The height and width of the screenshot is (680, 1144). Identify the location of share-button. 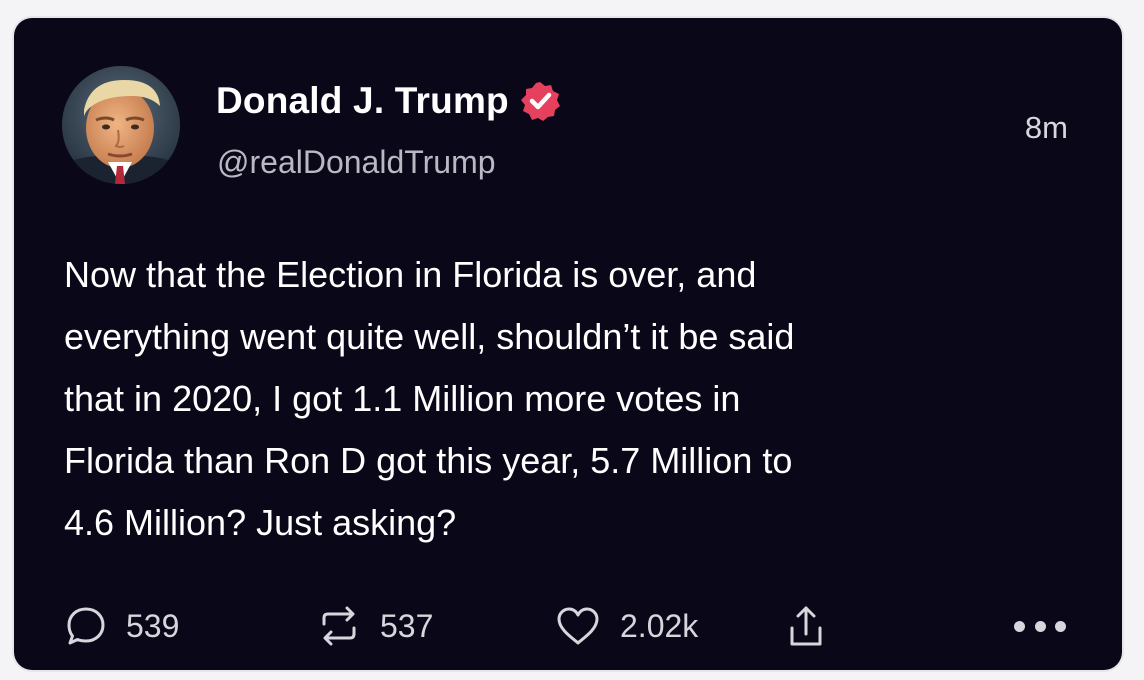
(806, 627).